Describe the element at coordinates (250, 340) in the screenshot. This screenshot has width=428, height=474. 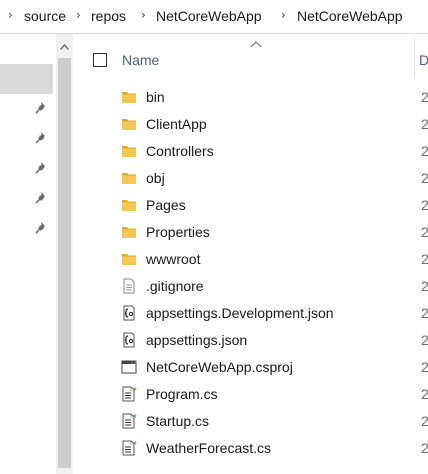
I see `file-row: appsettings.json 2` at that location.